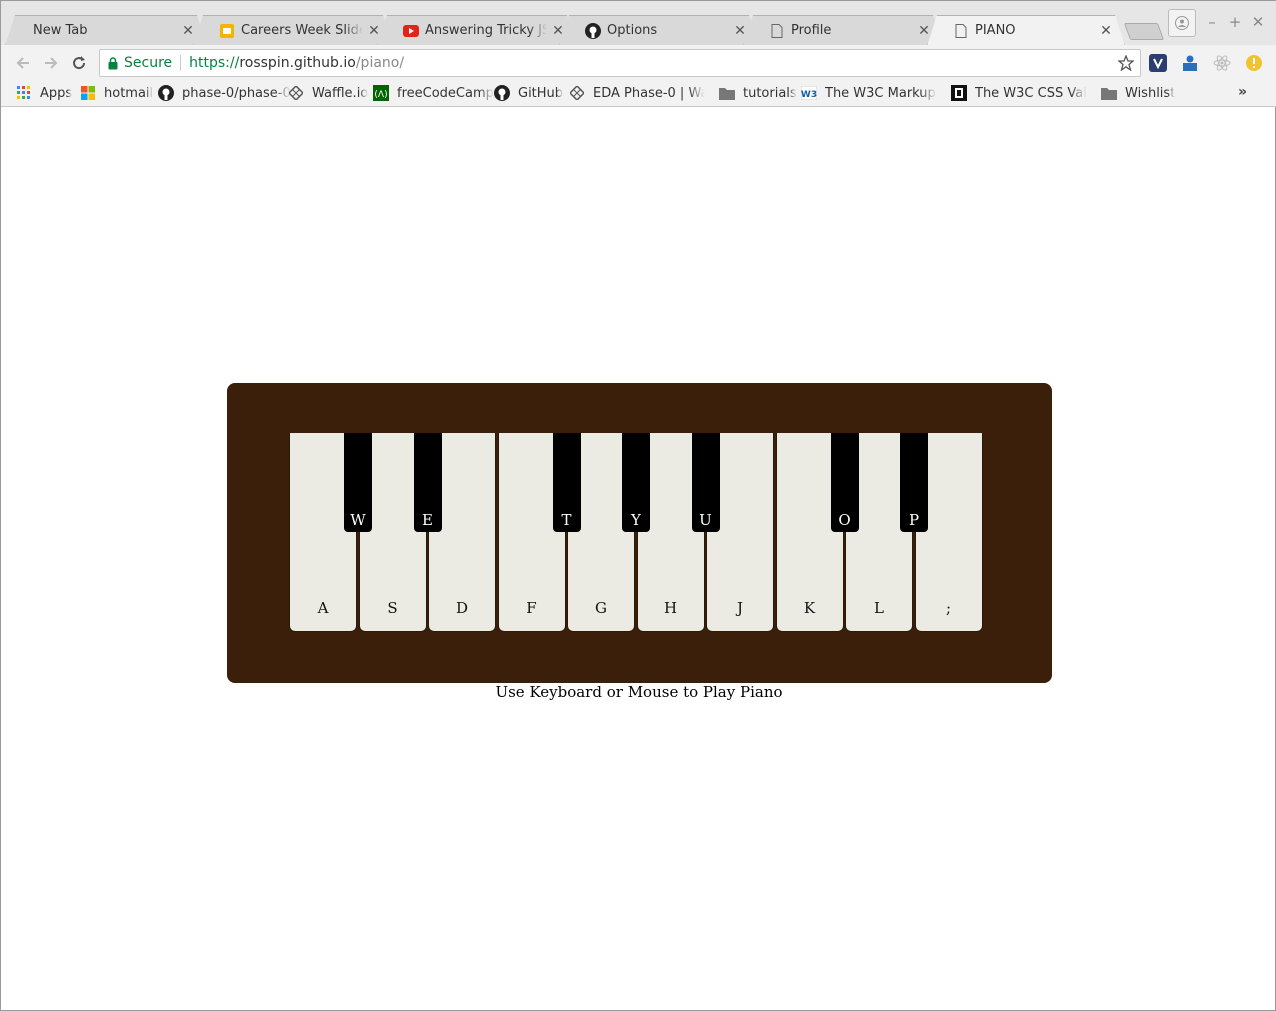  Describe the element at coordinates (1031, 93) in the screenshot. I see `bookmark-label: The W3C CSS Valida` at that location.